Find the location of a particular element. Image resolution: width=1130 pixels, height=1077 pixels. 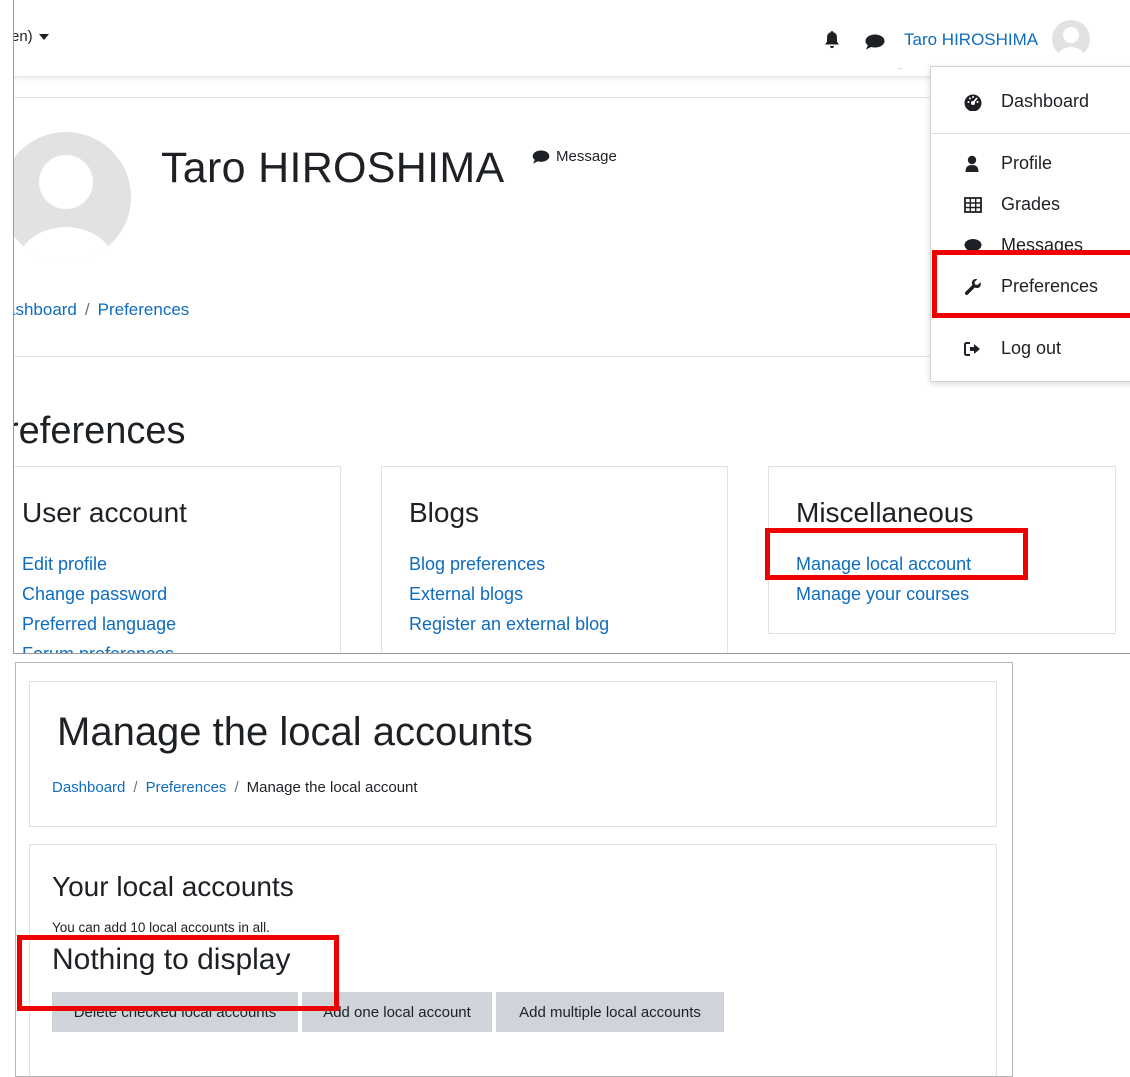

section-title: Your local accounts is located at coordinates (173, 886).